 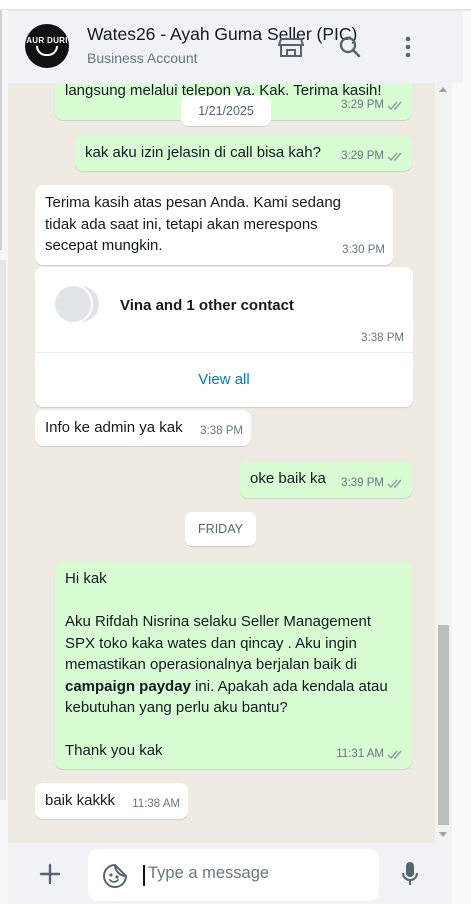 I want to click on message-bubble-incoming: baik kakkk 11:38 AM, so click(x=111, y=801).